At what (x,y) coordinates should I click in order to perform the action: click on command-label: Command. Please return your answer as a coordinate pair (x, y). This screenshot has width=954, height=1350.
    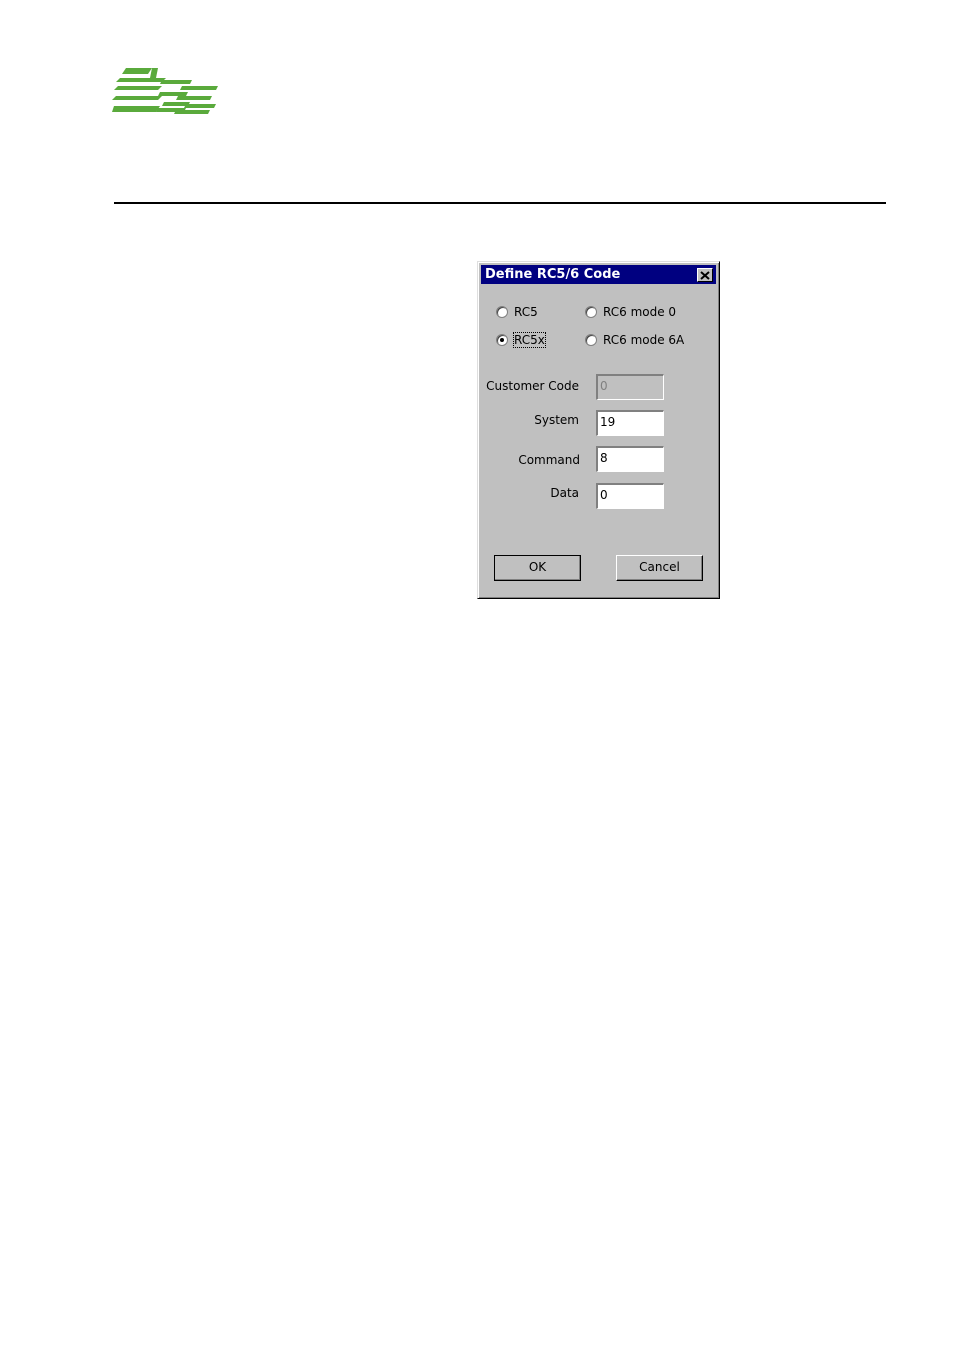
    Looking at the image, I should click on (549, 460).